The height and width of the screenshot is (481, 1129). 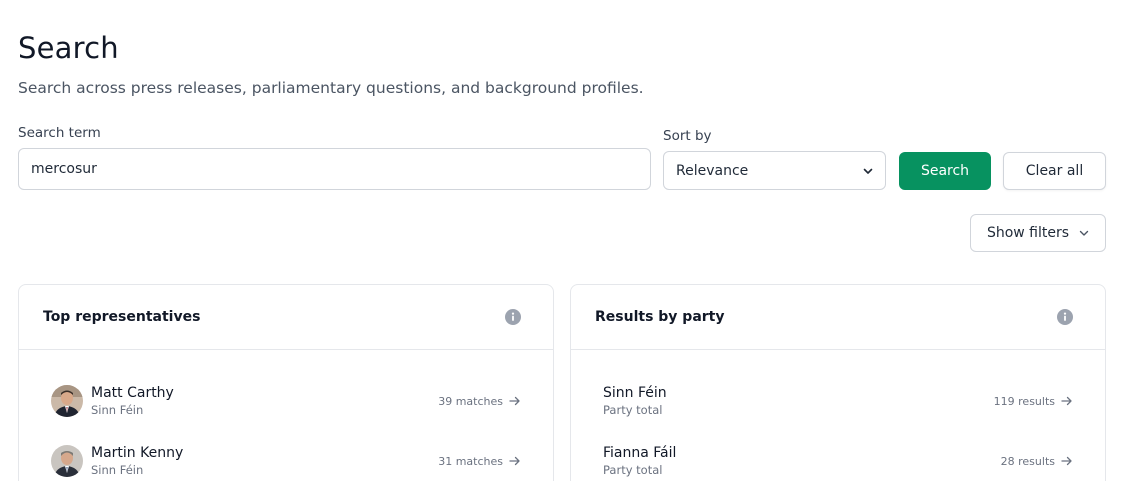 What do you see at coordinates (1024, 401) in the screenshot?
I see `result-count: 119 results` at bounding box center [1024, 401].